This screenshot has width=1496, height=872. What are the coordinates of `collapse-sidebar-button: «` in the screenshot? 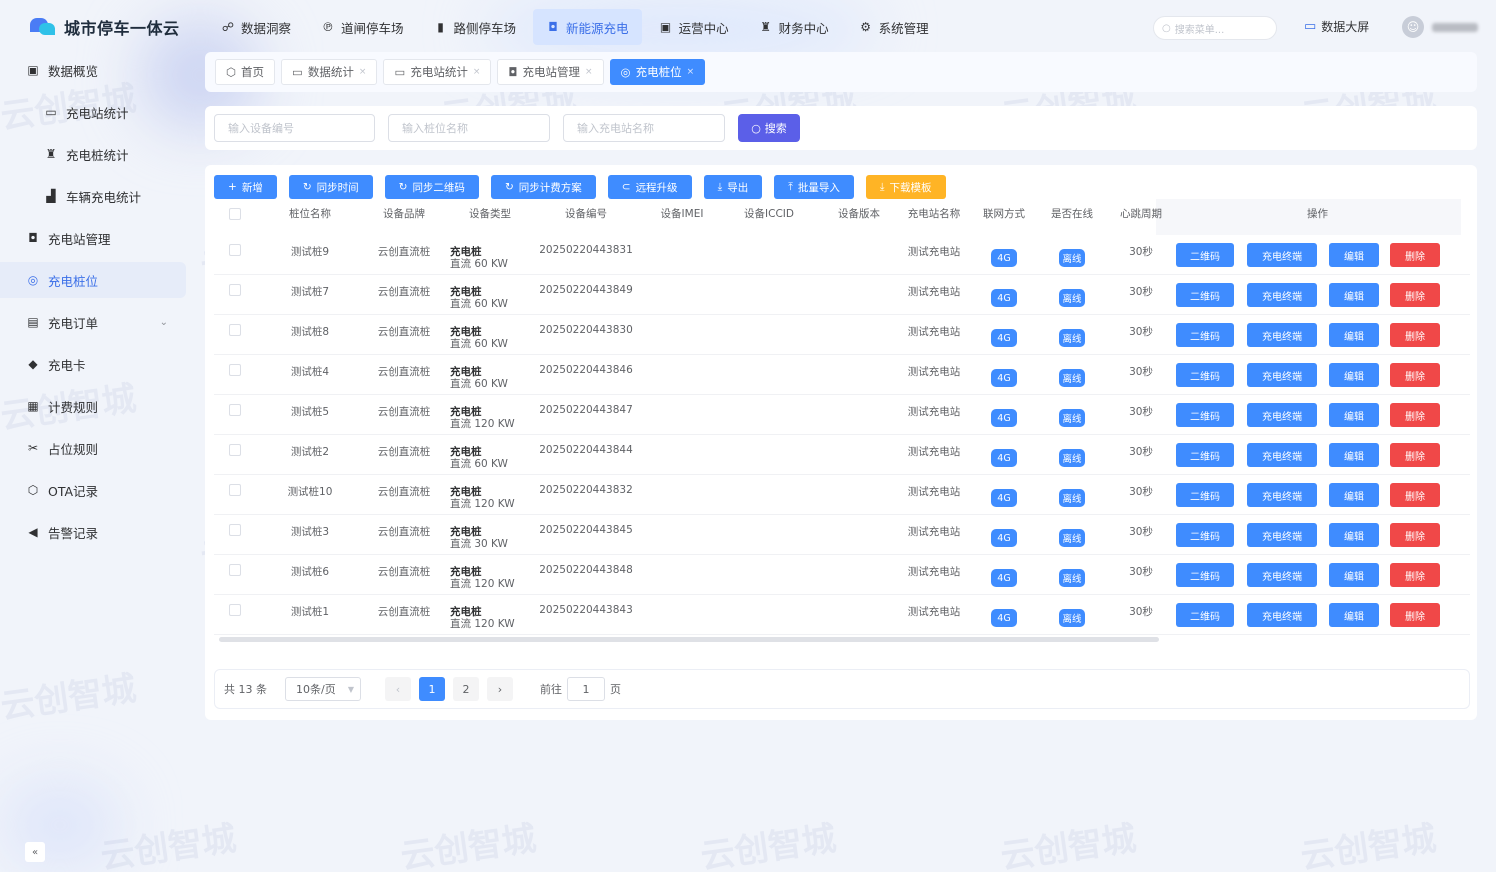 It's located at (35, 852).